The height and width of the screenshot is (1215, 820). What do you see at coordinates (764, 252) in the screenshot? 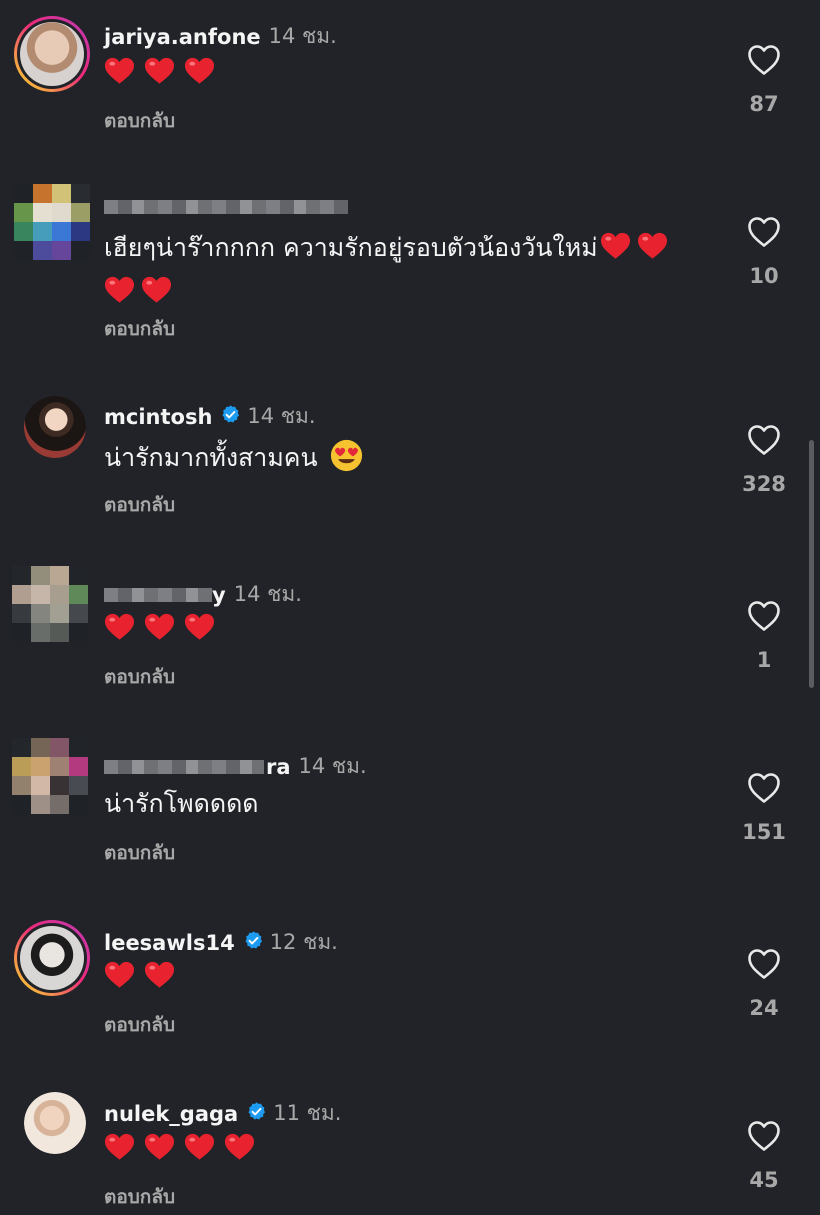
I see `like-control: 10` at bounding box center [764, 252].